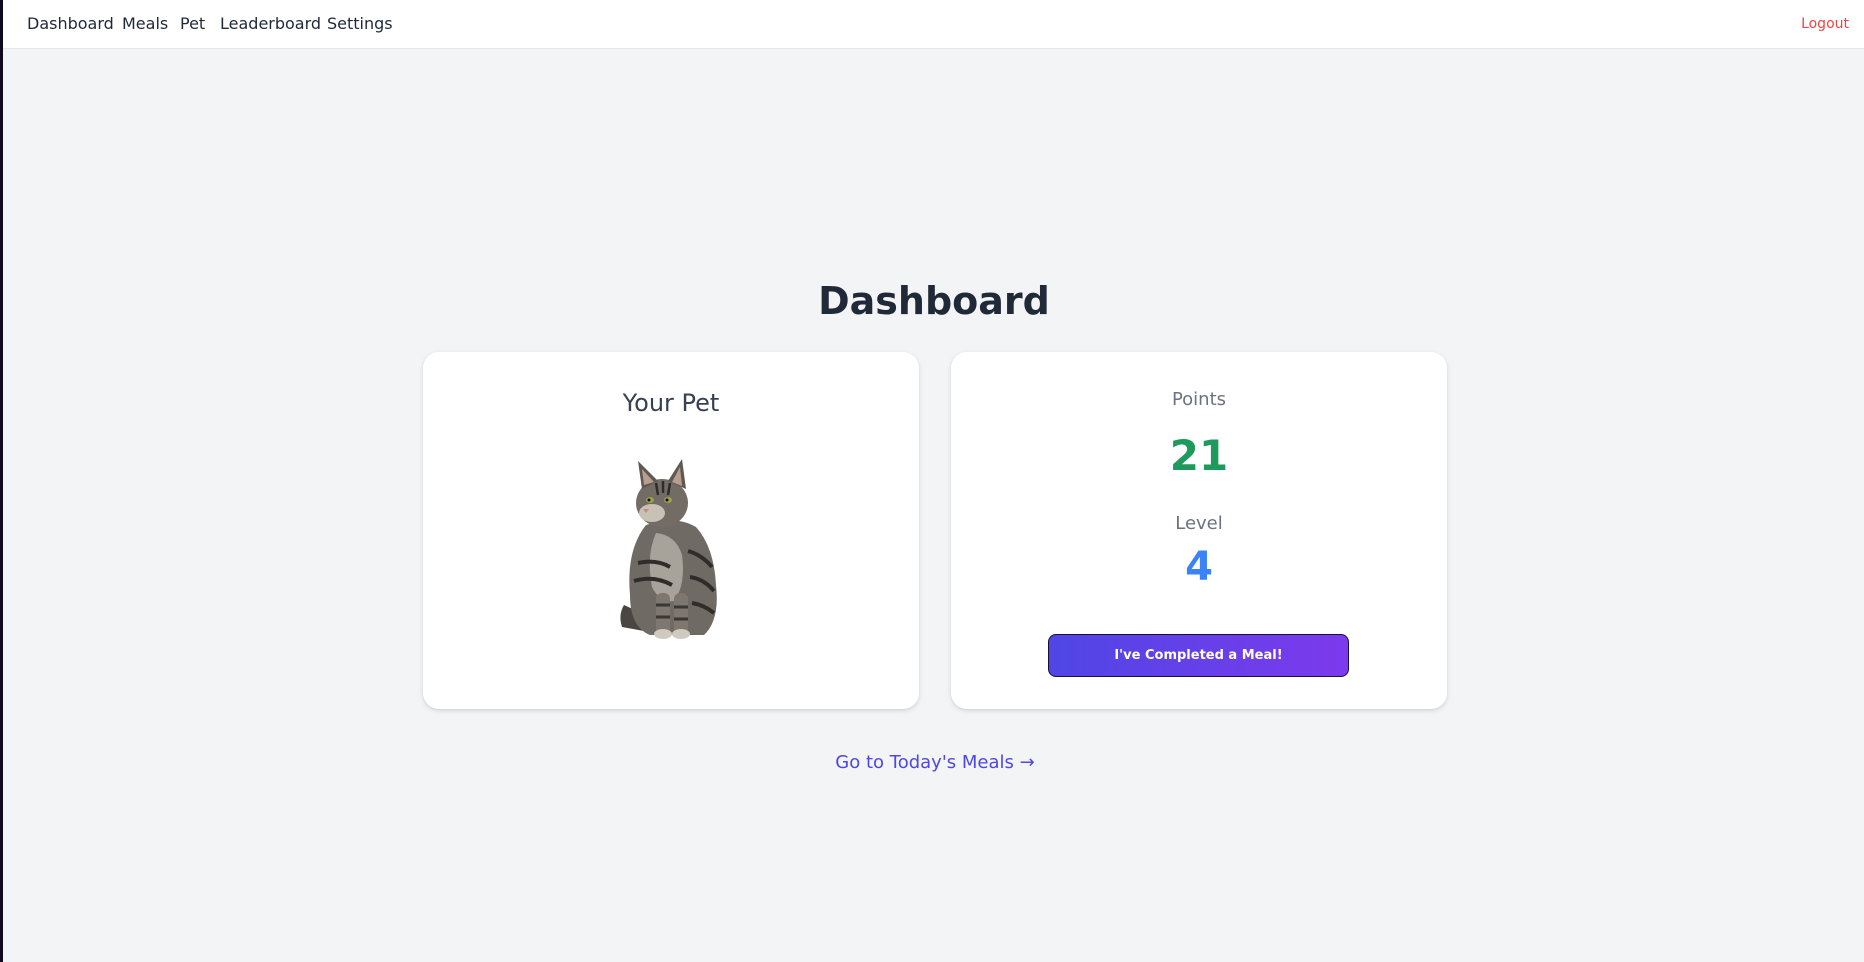 The width and height of the screenshot is (1864, 962). I want to click on window-edge, so click(1, 481).